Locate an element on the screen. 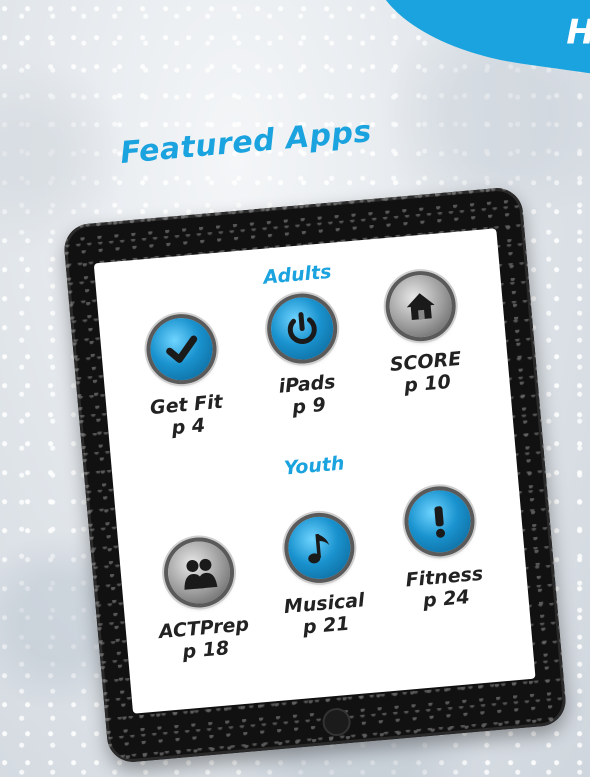 This screenshot has width=590, height=777. exclamation-icon is located at coordinates (439, 521).